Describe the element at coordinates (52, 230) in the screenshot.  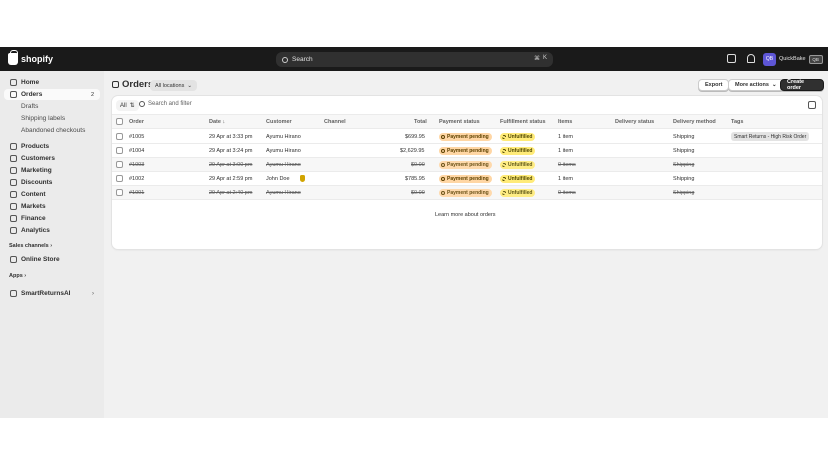
I see `sidebar-item-analytics: Analytics` at that location.